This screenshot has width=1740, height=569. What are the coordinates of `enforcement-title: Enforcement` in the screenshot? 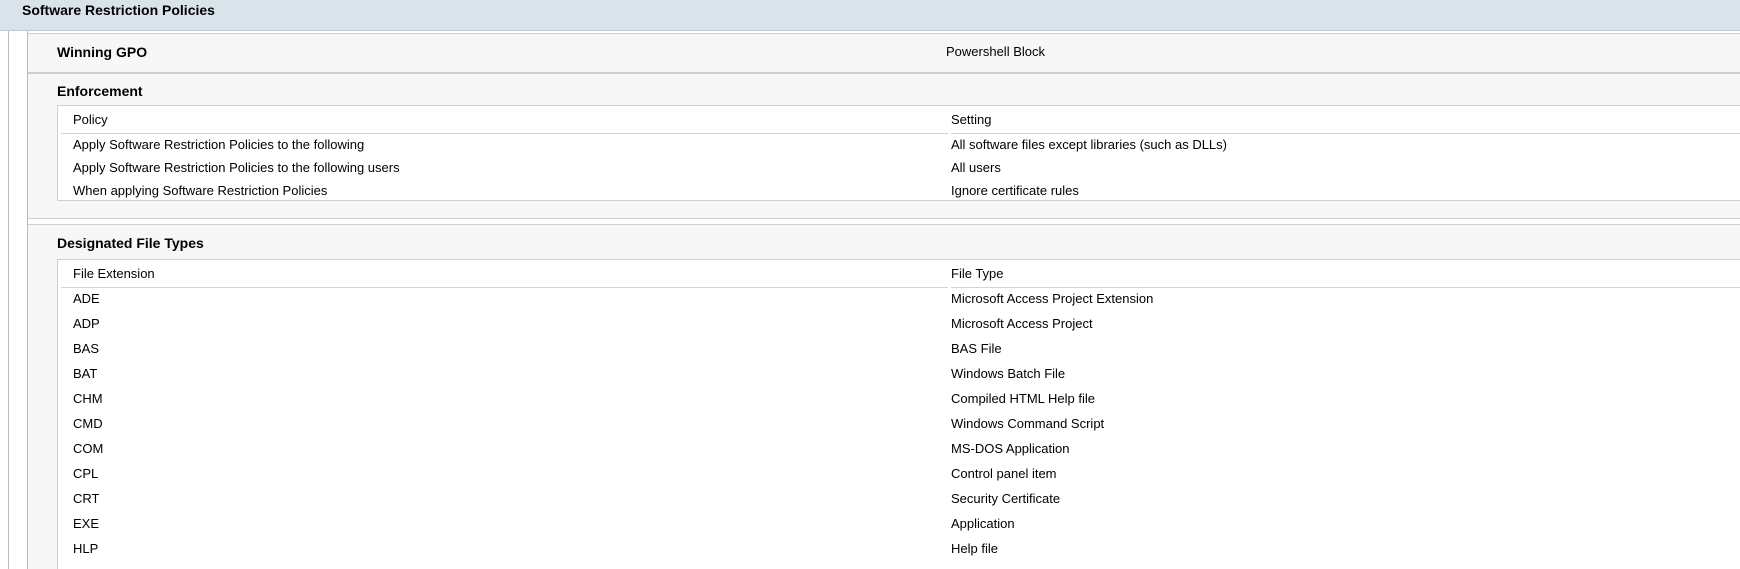 It's located at (100, 91).